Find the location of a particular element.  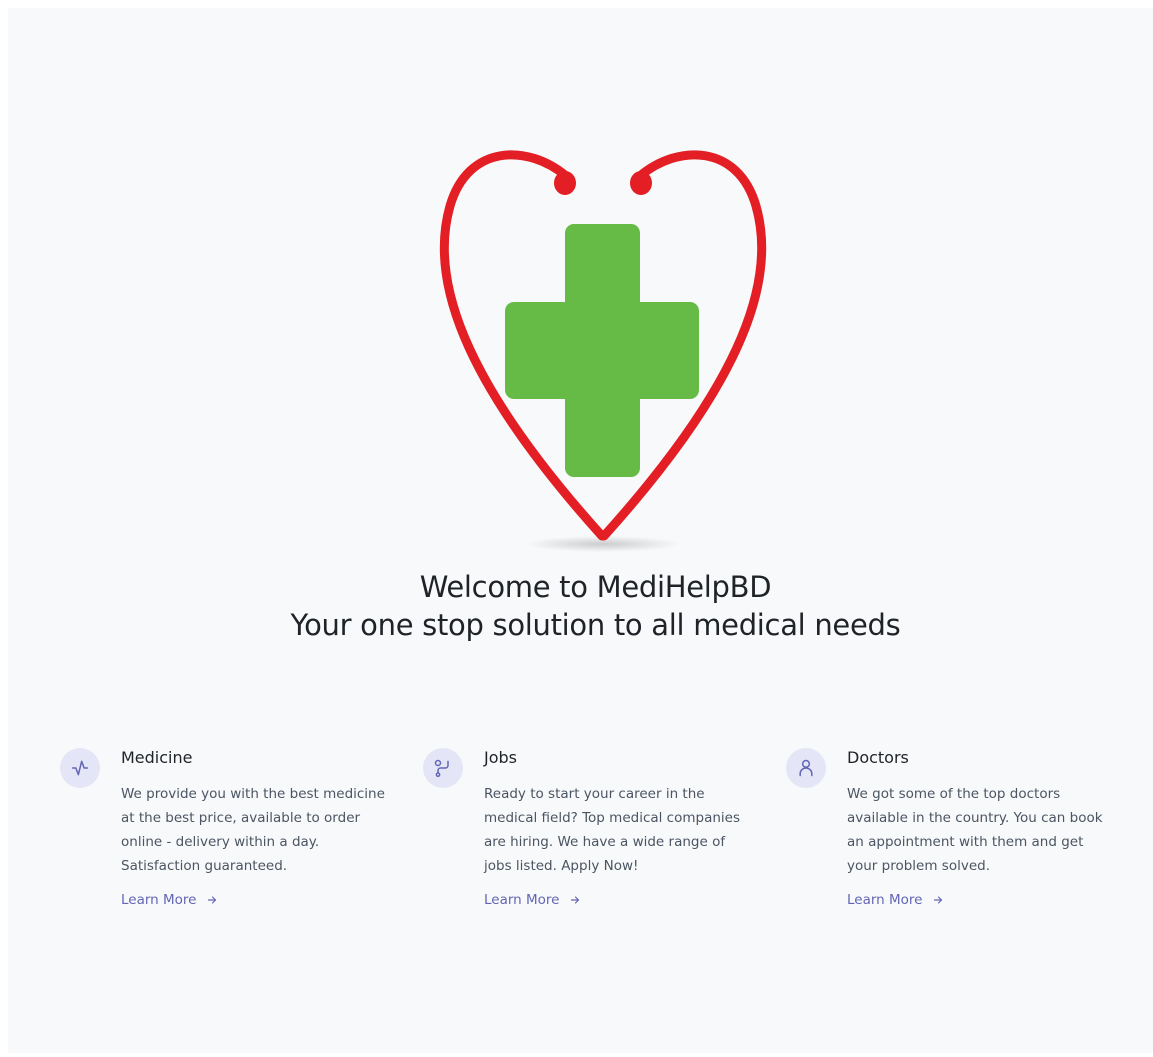

heart-knob-right is located at coordinates (641, 183).